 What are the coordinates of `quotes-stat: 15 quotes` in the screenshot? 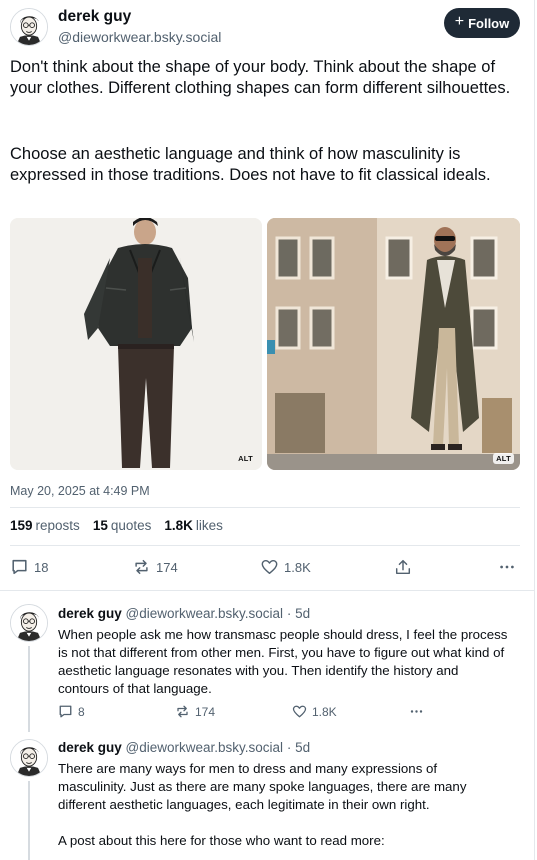 It's located at (122, 525).